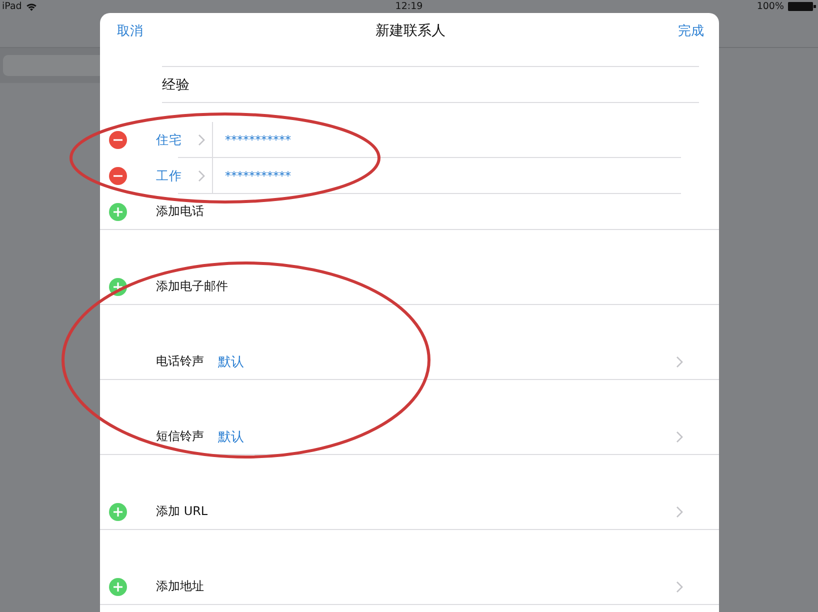 This screenshot has width=818, height=612. I want to click on battery-percentage: 100%, so click(770, 6).